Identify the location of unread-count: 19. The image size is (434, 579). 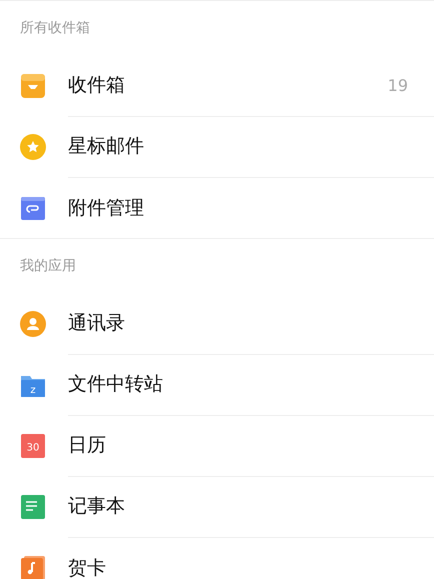
(398, 85).